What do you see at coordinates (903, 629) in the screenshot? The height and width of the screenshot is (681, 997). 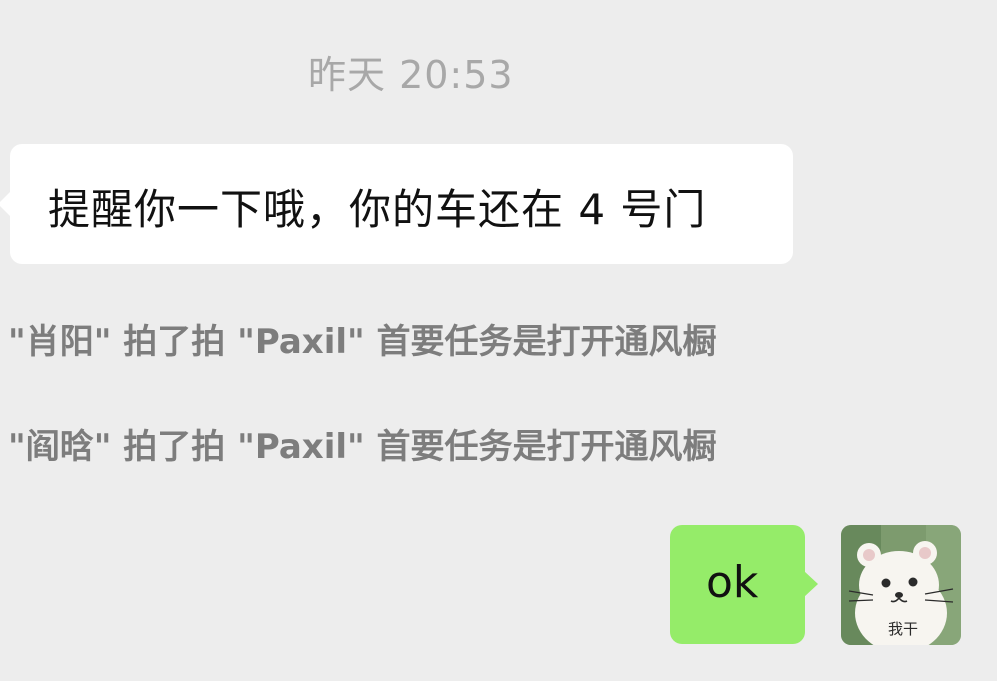 I see `avatar-caption: 我干` at bounding box center [903, 629].